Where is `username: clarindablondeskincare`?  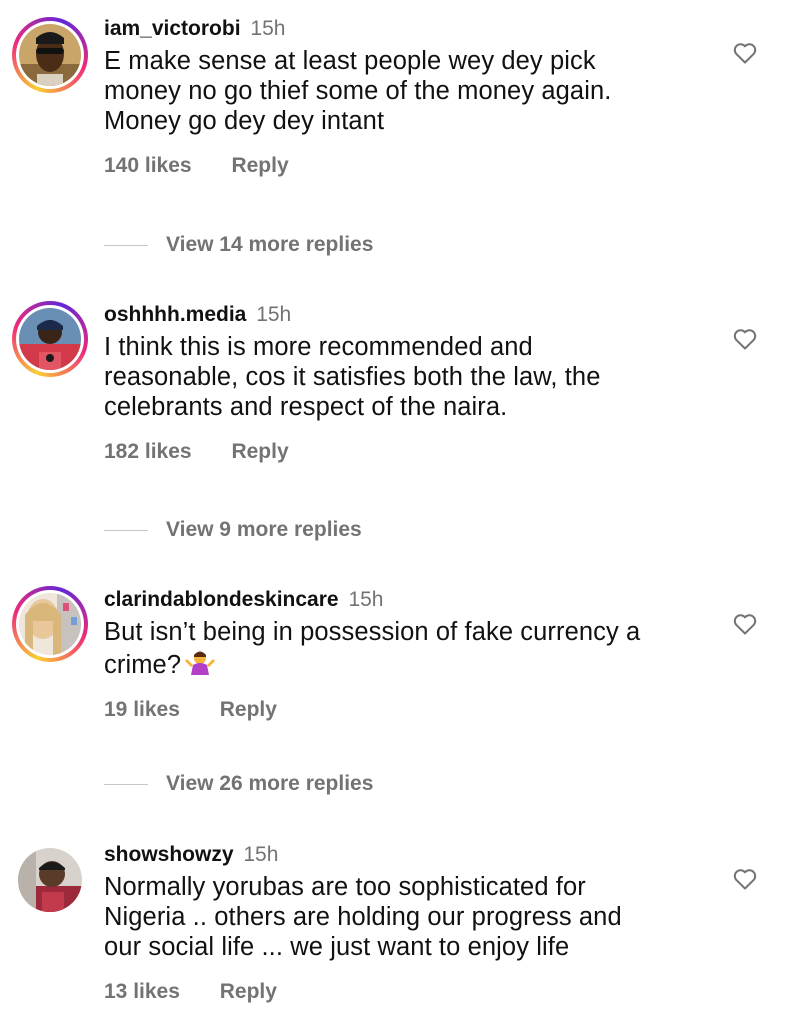
username: clarindablondeskincare is located at coordinates (221, 599).